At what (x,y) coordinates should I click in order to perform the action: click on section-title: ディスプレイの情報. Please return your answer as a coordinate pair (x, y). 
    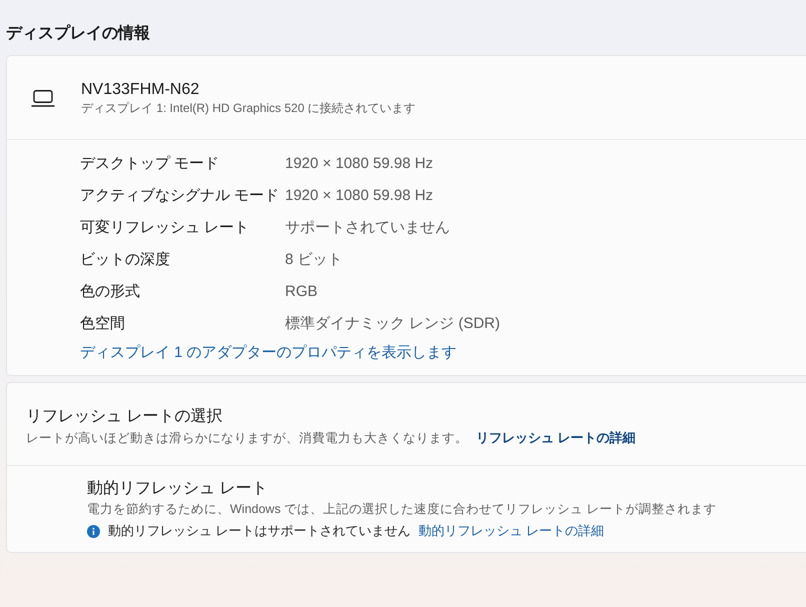
    Looking at the image, I should click on (78, 33).